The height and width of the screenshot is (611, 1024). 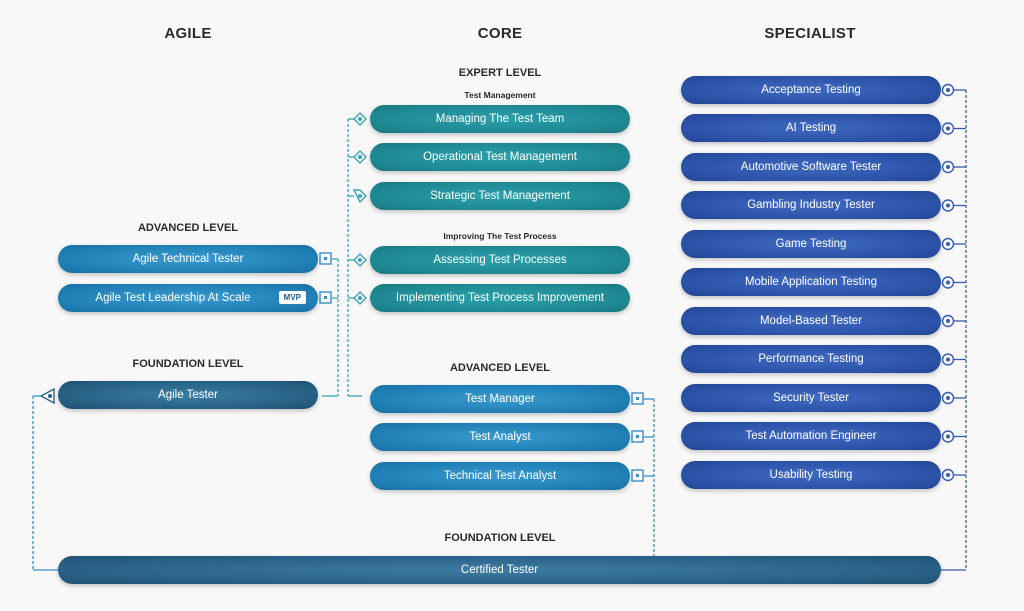 I want to click on cert-certified-tester: Certified Tester, so click(x=499, y=570).